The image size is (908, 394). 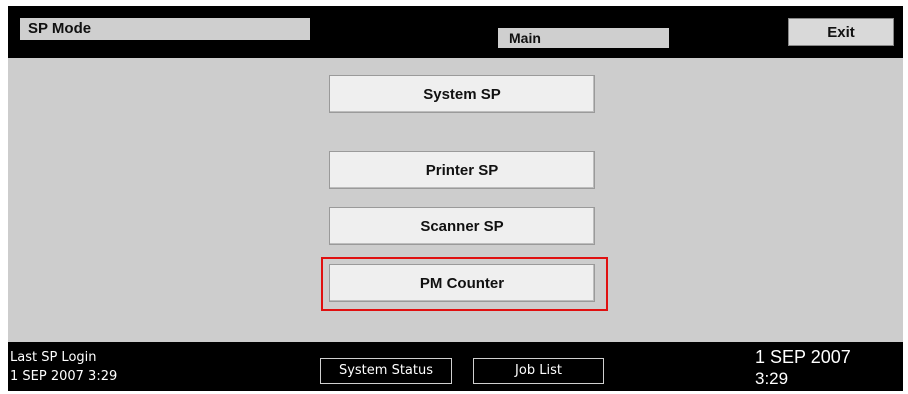 What do you see at coordinates (53, 357) in the screenshot?
I see `last-login-label: Last SP Login` at bounding box center [53, 357].